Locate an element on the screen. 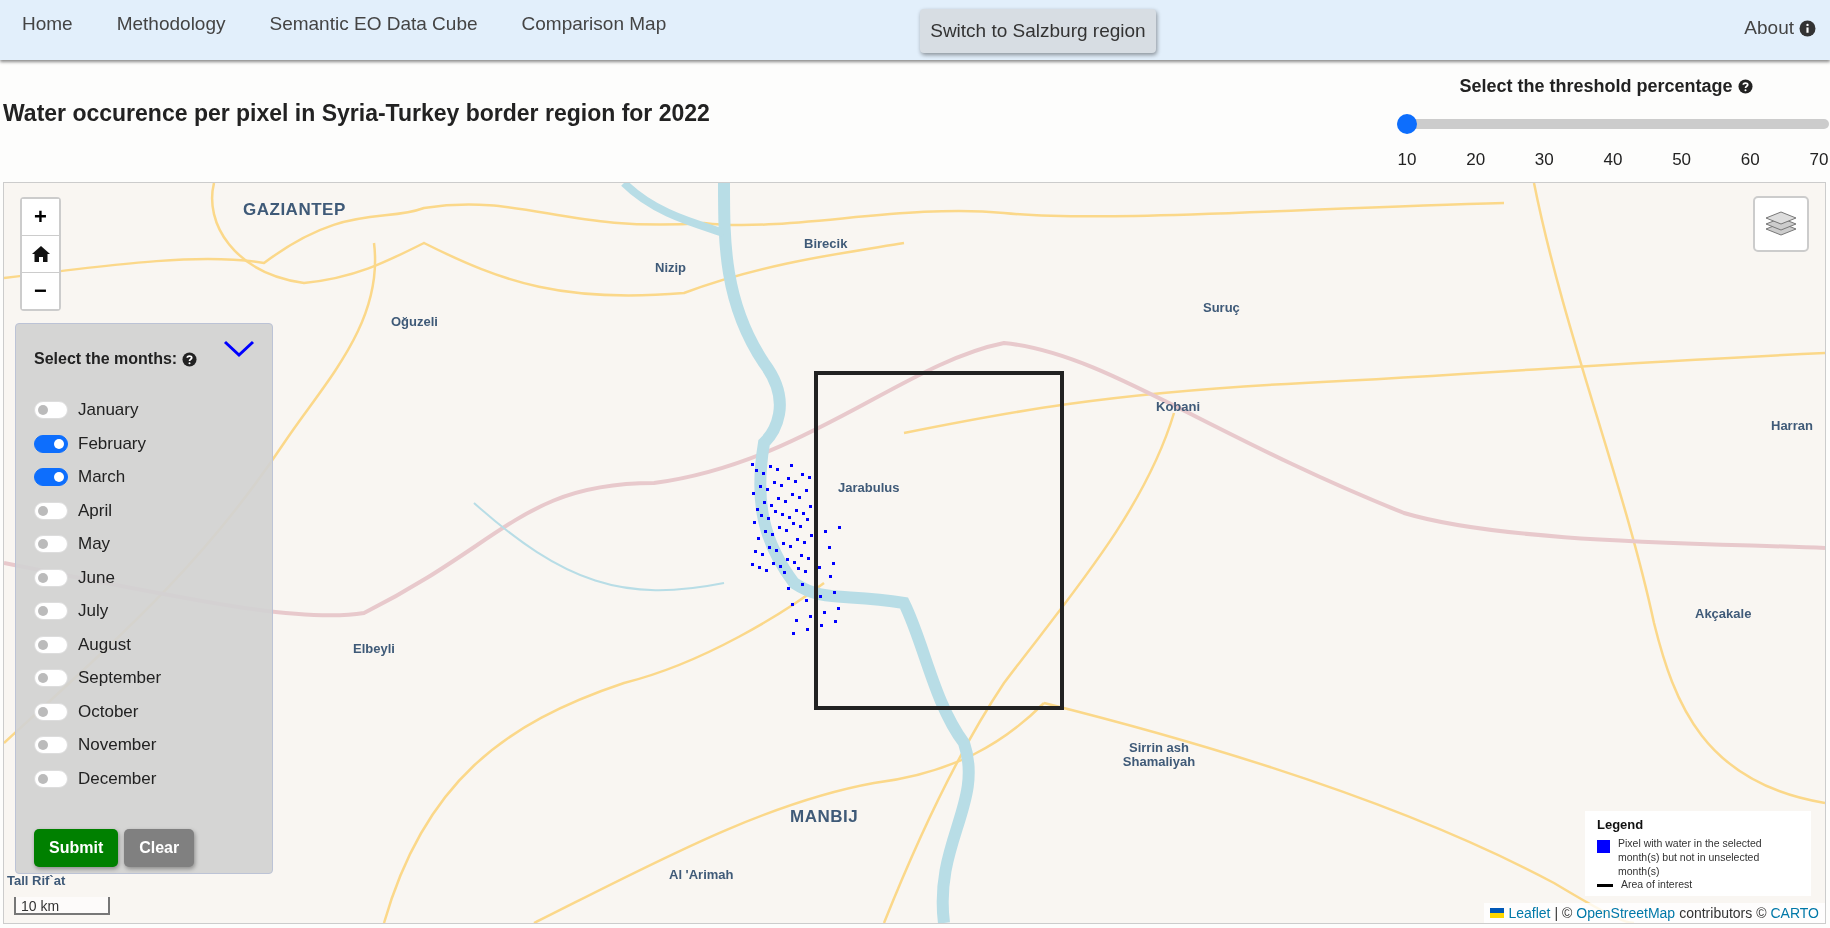 Image resolution: width=1830 pixels, height=928 pixels. slider-tick-label: 40 is located at coordinates (1613, 160).